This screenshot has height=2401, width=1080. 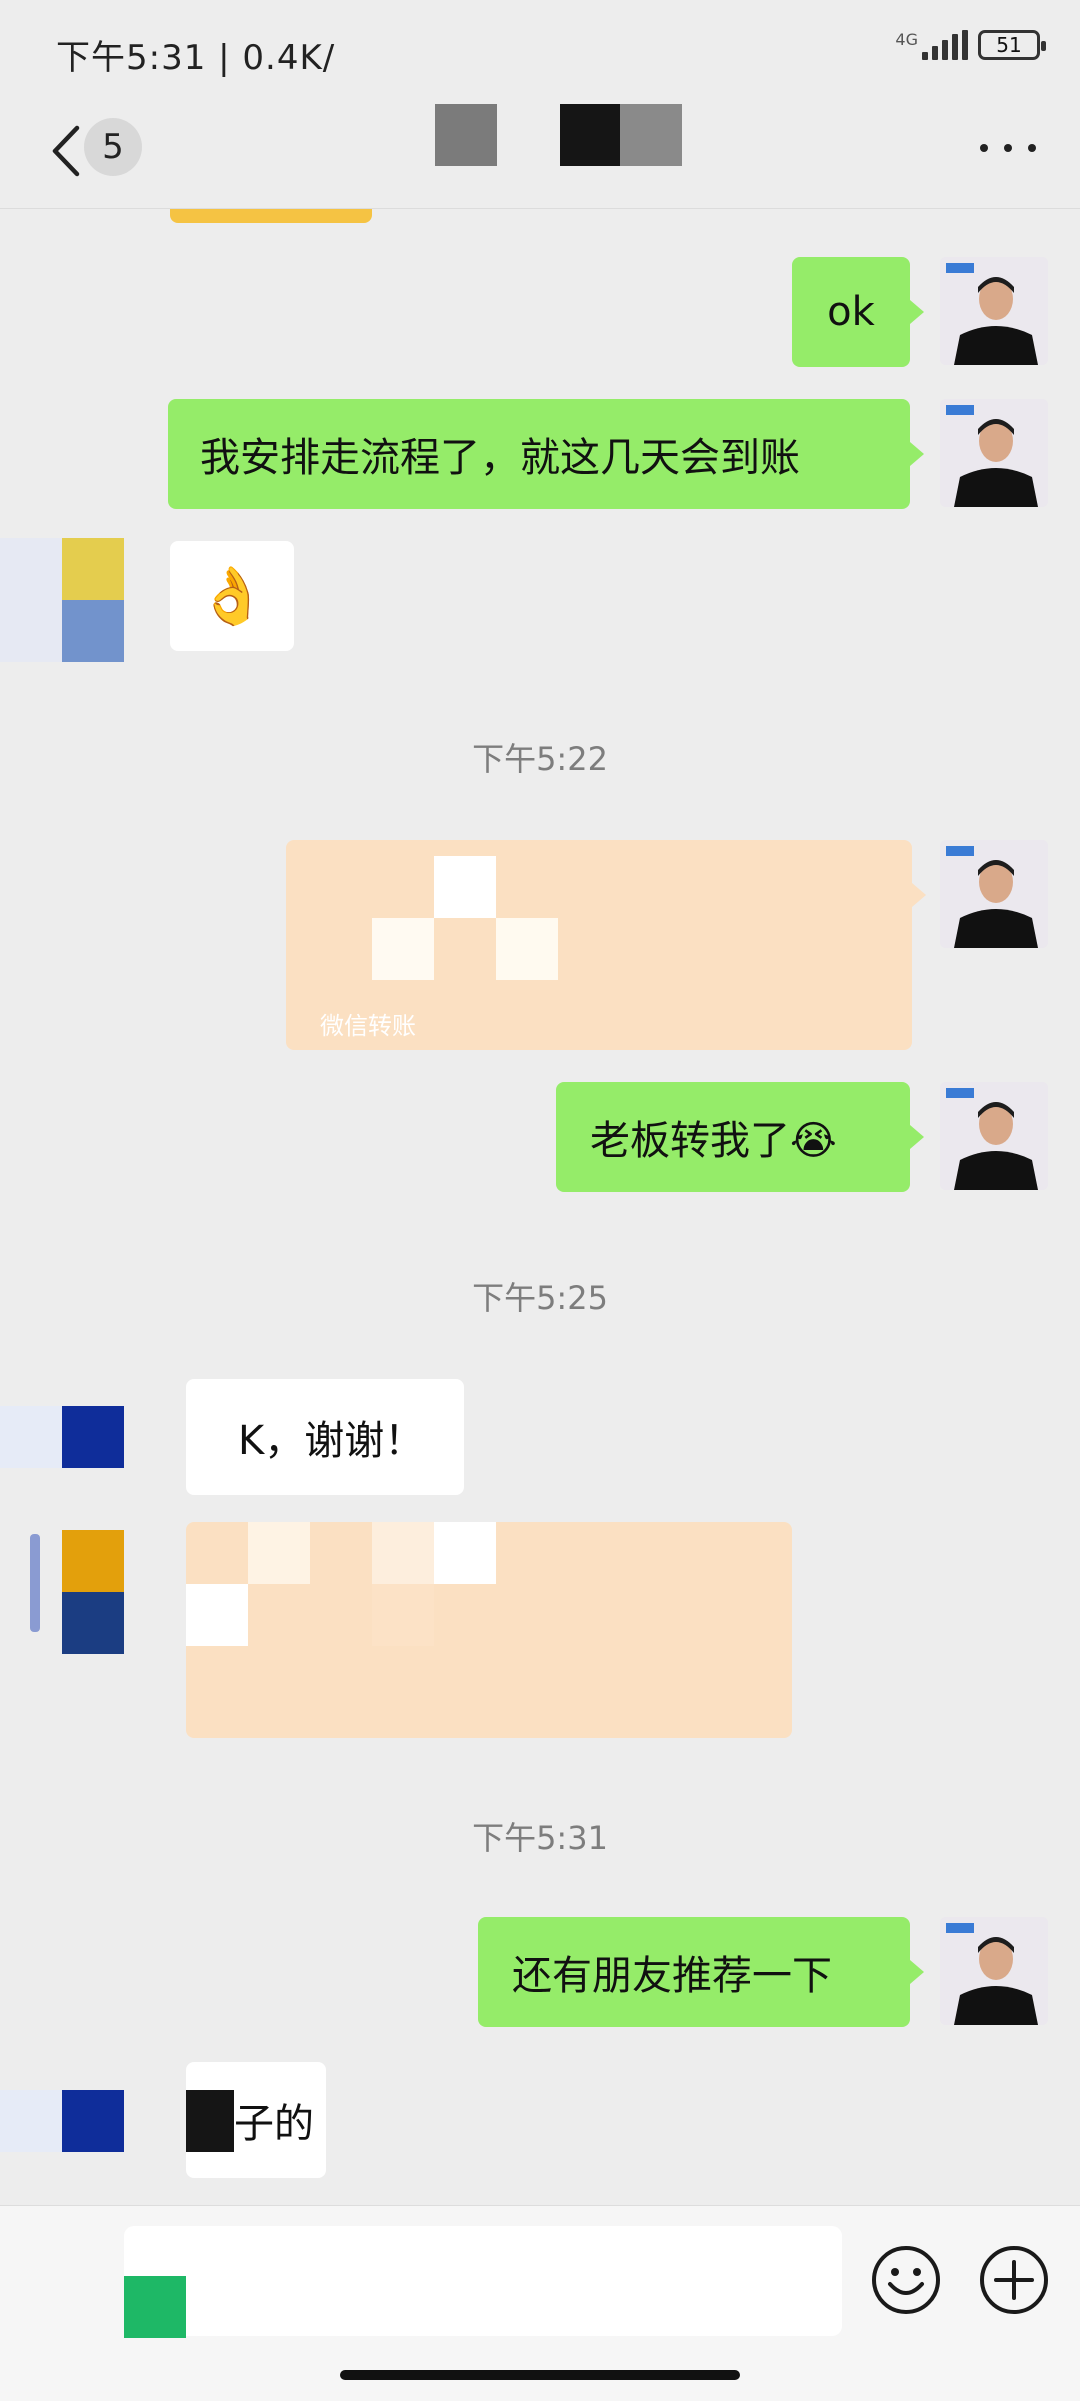 I want to click on outgoing-message: 还有朋友推荐一下, so click(x=694, y=1972).